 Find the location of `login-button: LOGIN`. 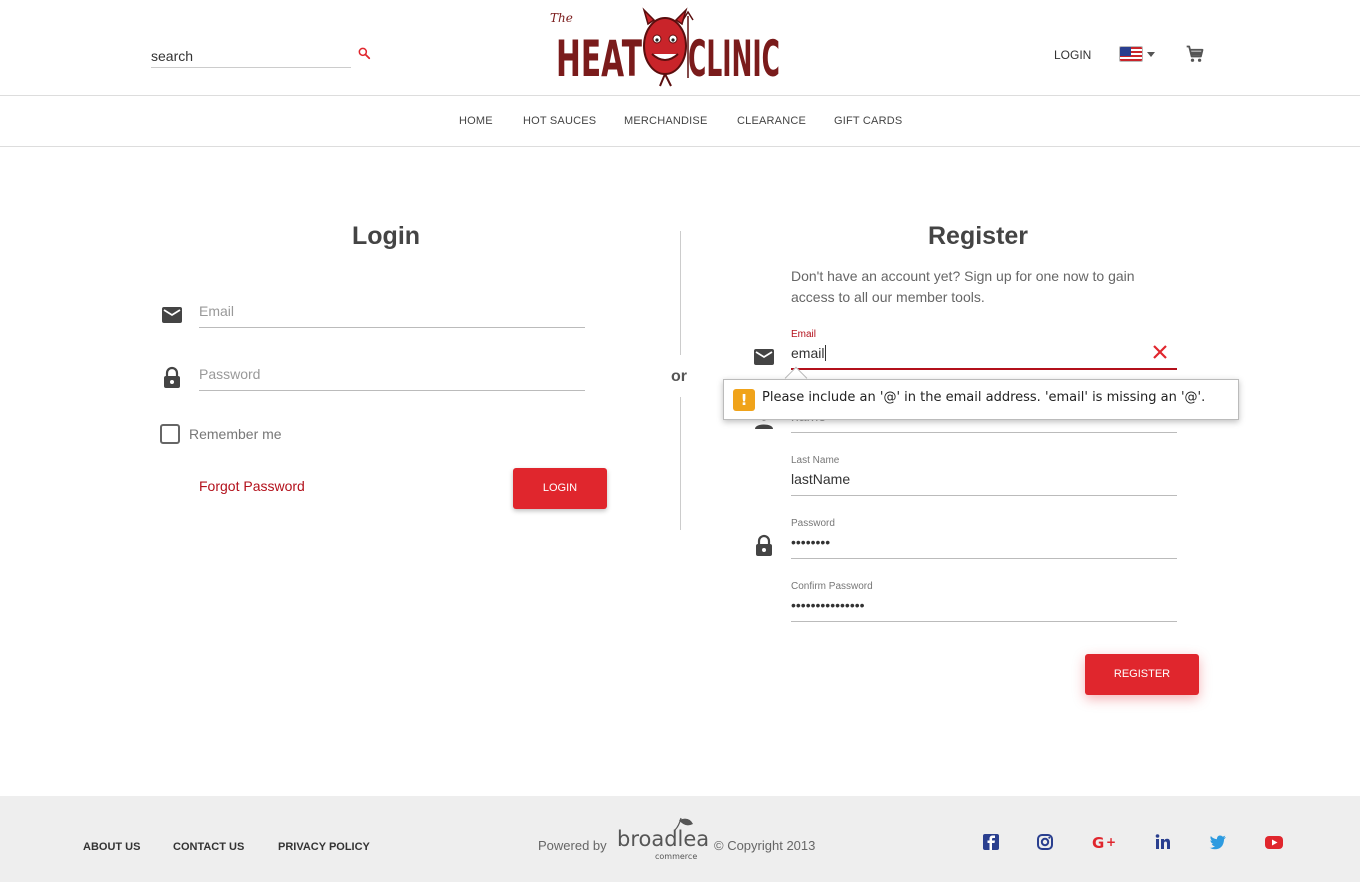

login-button: LOGIN is located at coordinates (560, 488).